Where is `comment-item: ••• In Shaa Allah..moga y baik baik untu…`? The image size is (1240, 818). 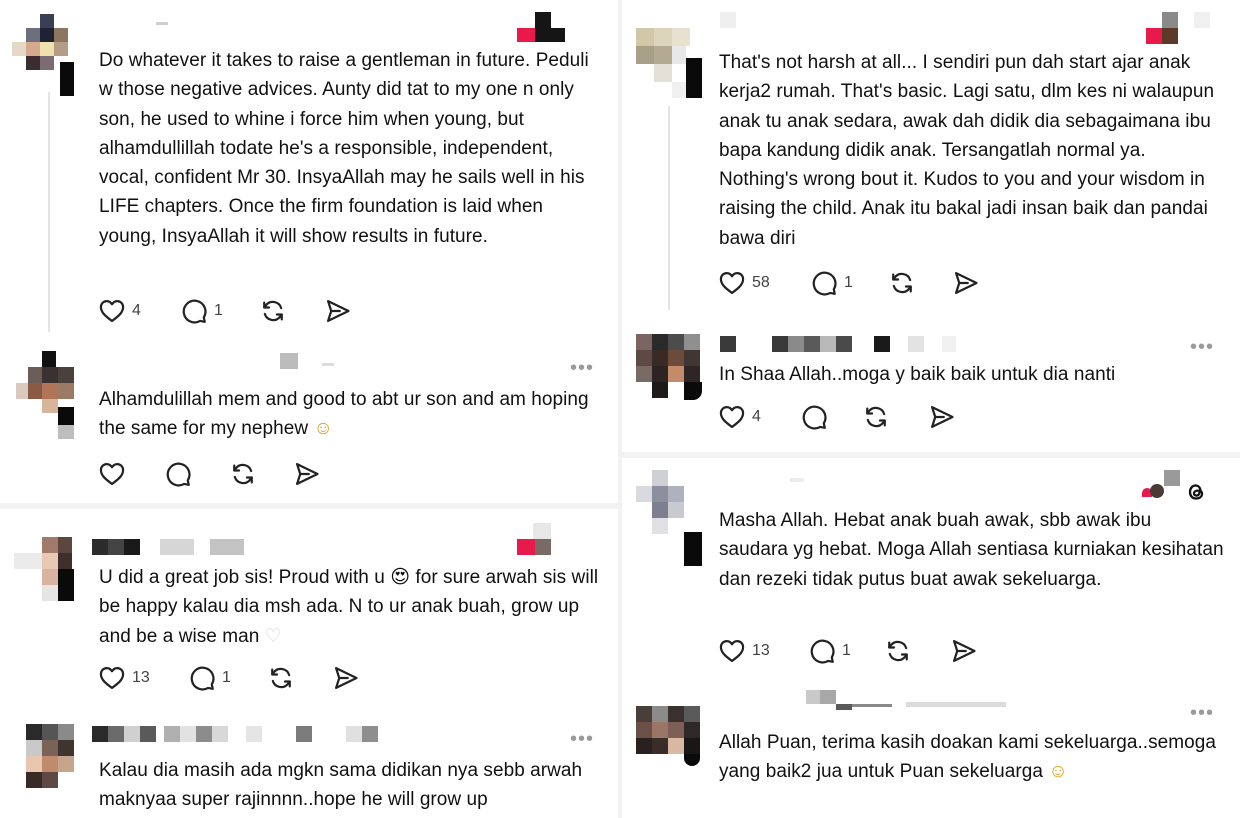
comment-item: ••• In Shaa Allah..moga y baik baik untu… is located at coordinates (931, 386).